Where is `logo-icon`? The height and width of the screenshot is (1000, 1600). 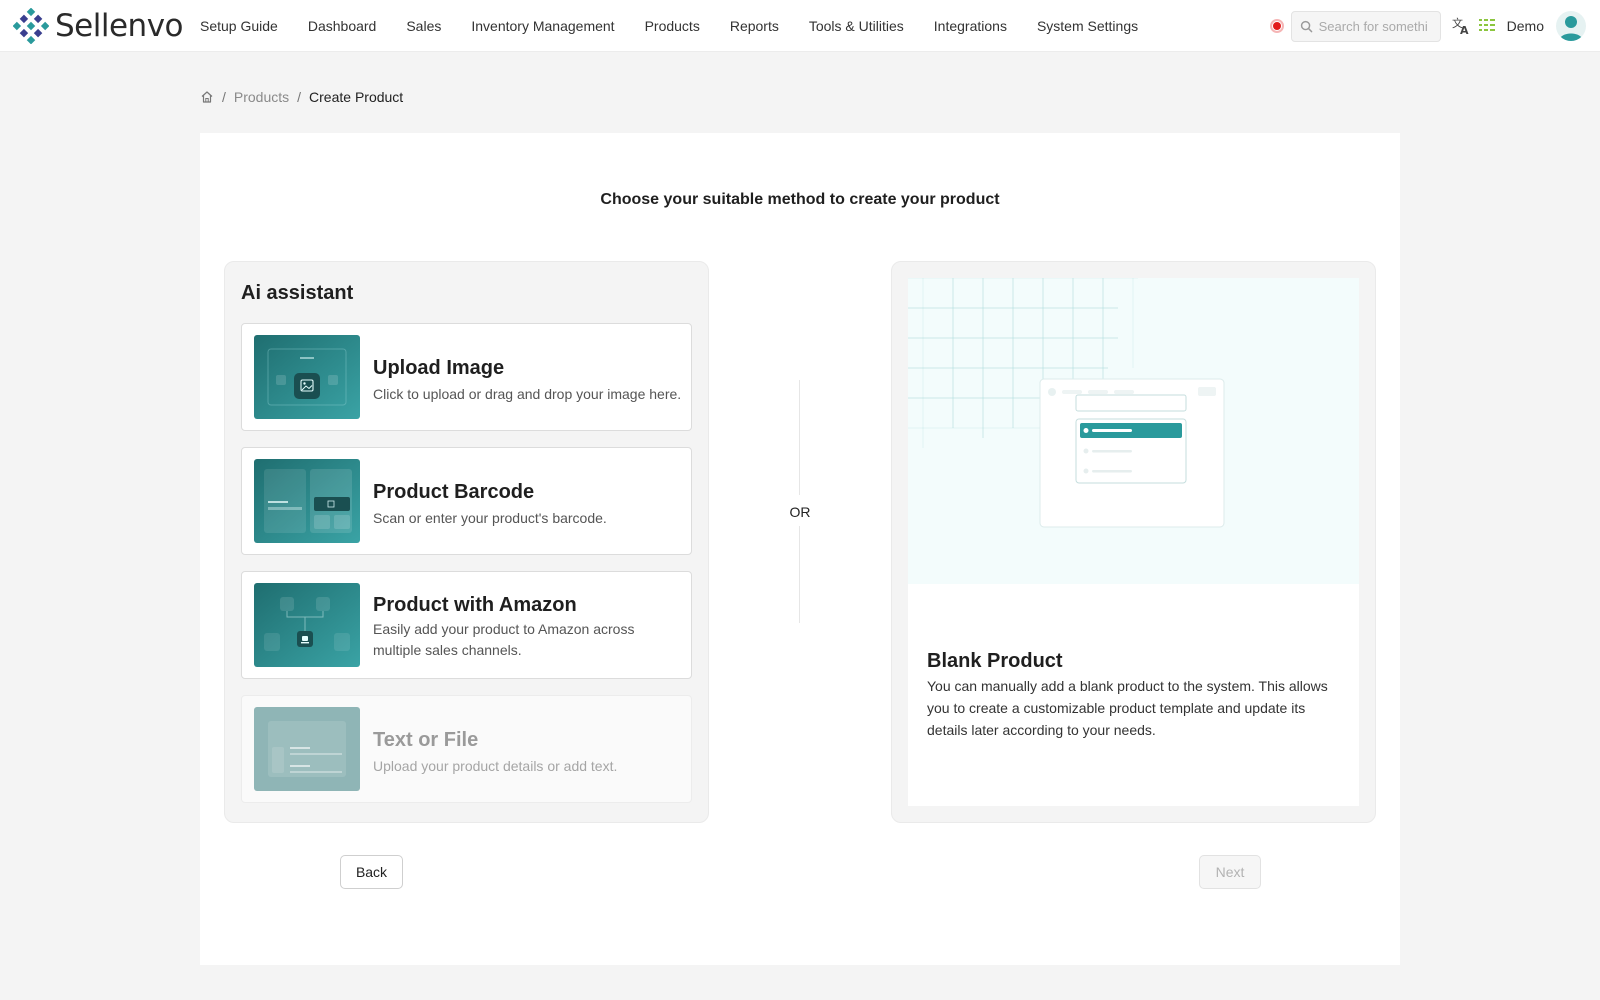 logo-icon is located at coordinates (31, 25).